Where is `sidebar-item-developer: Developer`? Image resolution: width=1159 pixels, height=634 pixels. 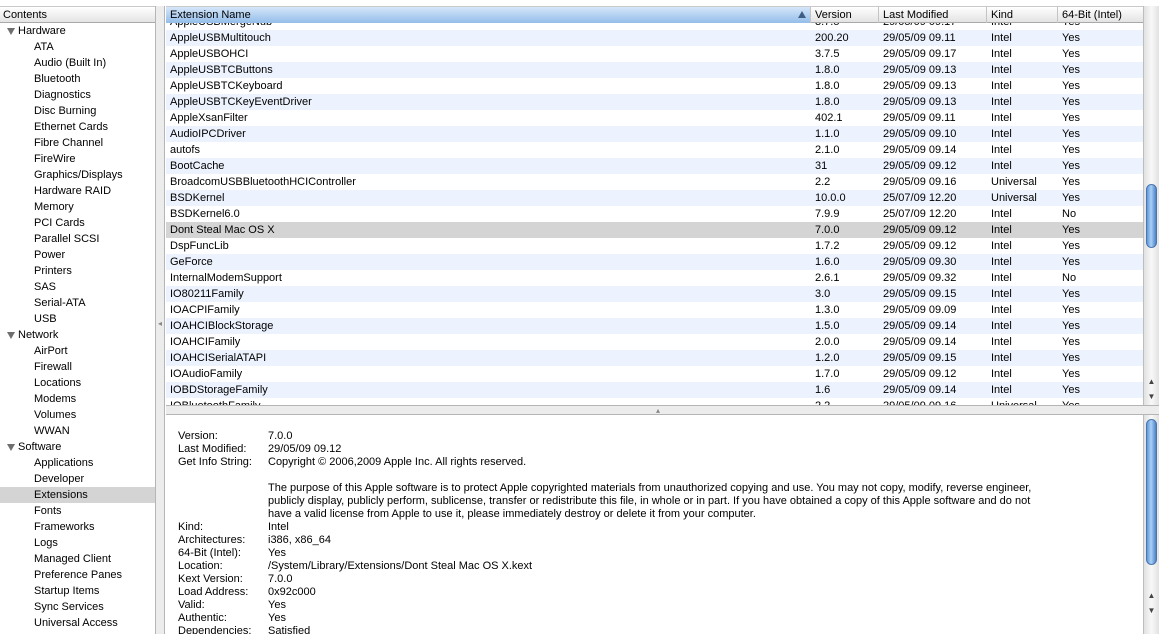 sidebar-item-developer: Developer is located at coordinates (77, 479).